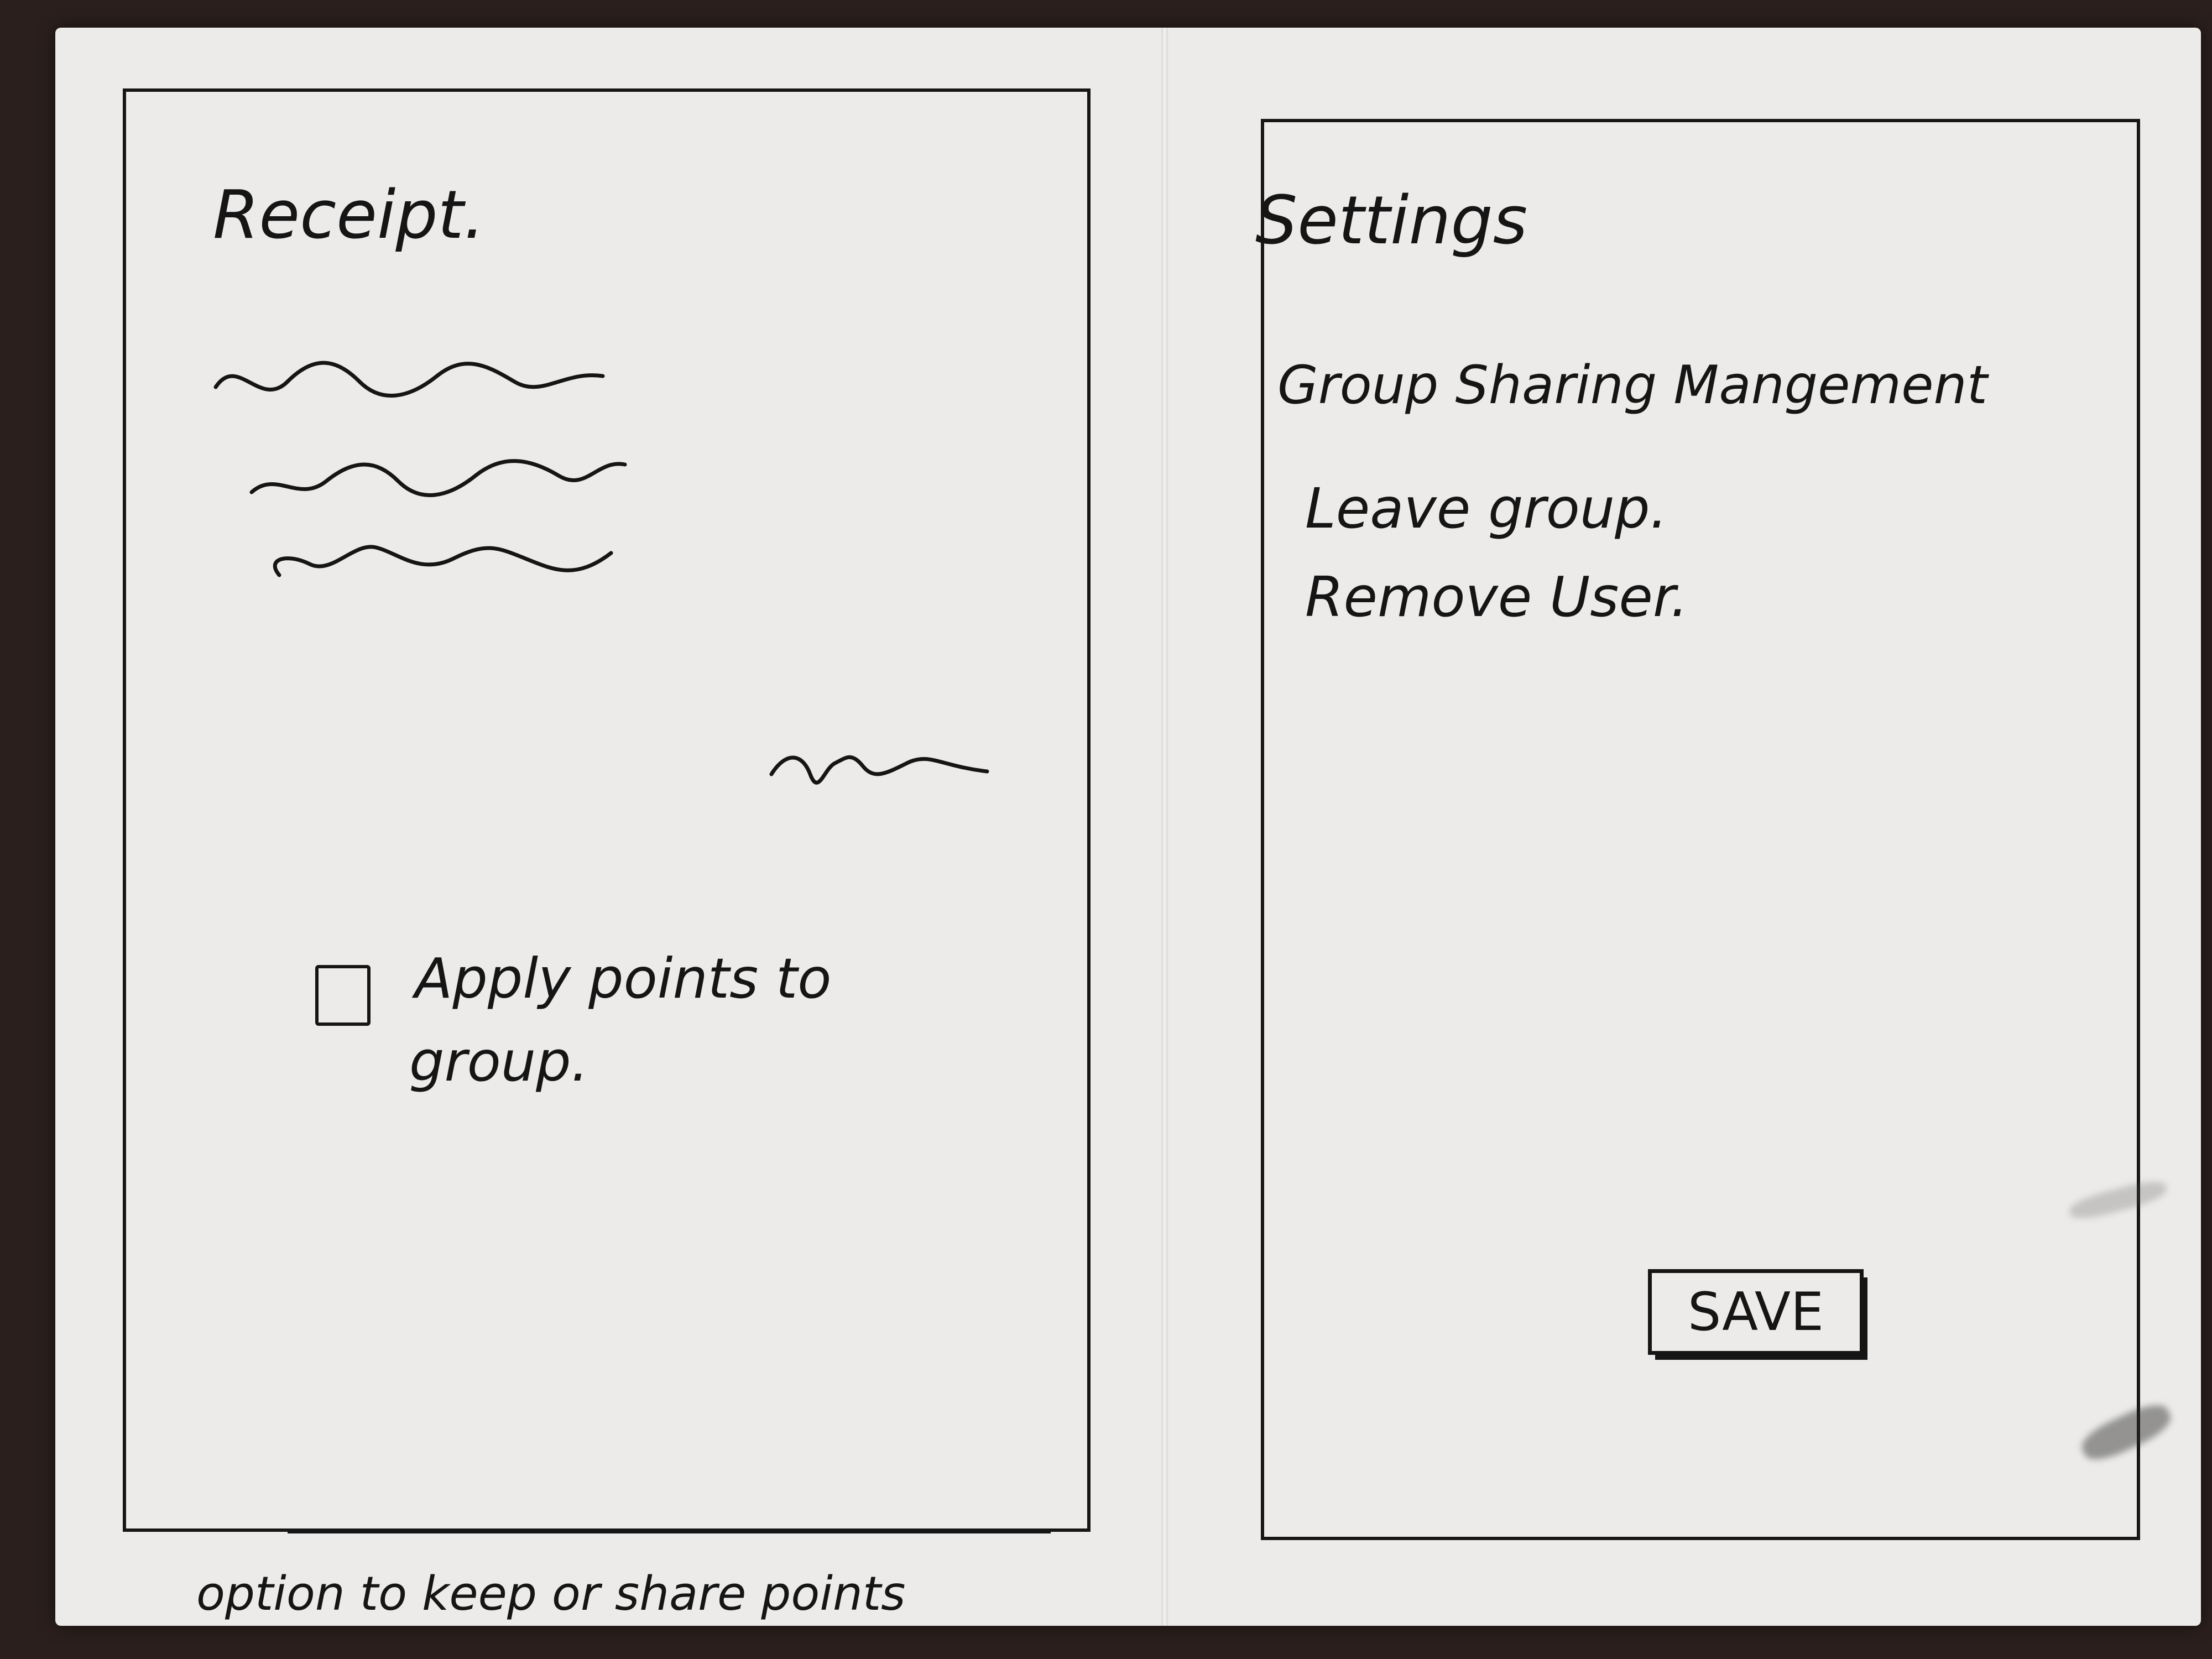 This screenshot has width=2212, height=1659. What do you see at coordinates (1164, 827) in the screenshot?
I see `paper-fold` at bounding box center [1164, 827].